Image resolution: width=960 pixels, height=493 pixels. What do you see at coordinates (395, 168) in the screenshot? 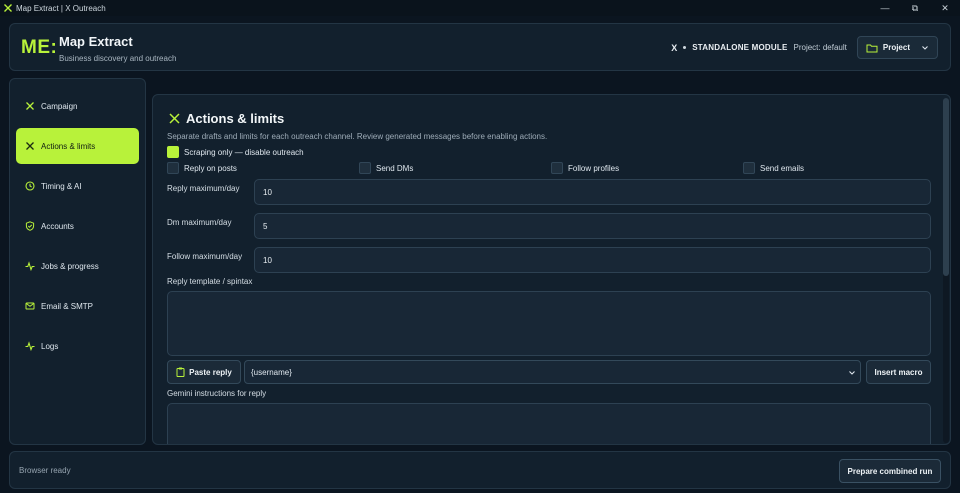
I see `send-dms-label: Send DMs` at bounding box center [395, 168].